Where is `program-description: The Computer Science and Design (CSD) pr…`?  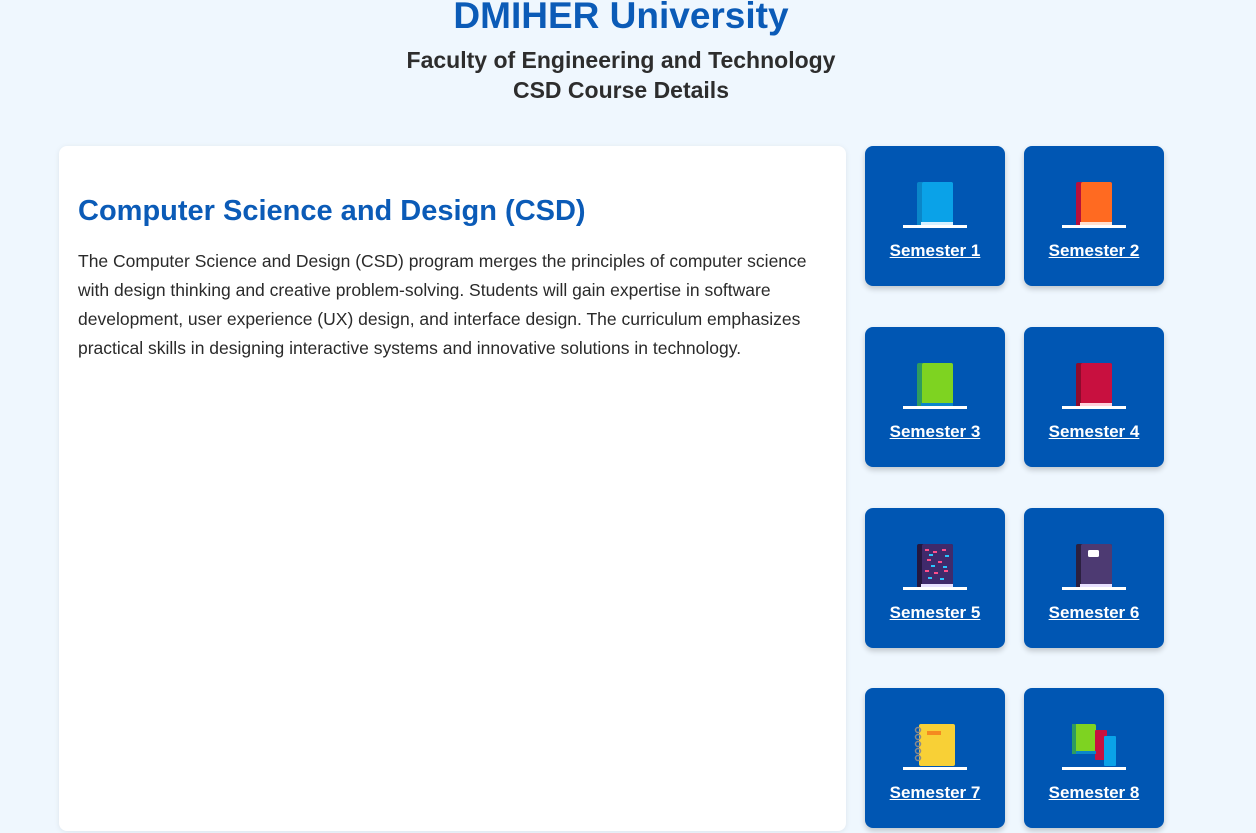
program-description: The Computer Science and Design (CSD) pr… is located at coordinates (442, 304).